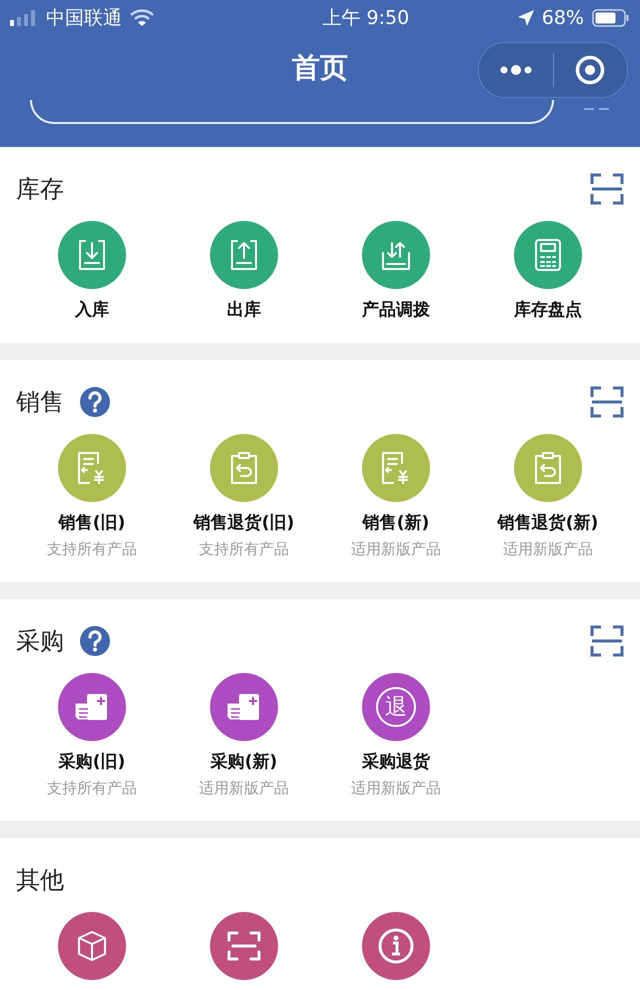 The image size is (640, 990). I want to click on section-title: 其他, so click(40, 880).